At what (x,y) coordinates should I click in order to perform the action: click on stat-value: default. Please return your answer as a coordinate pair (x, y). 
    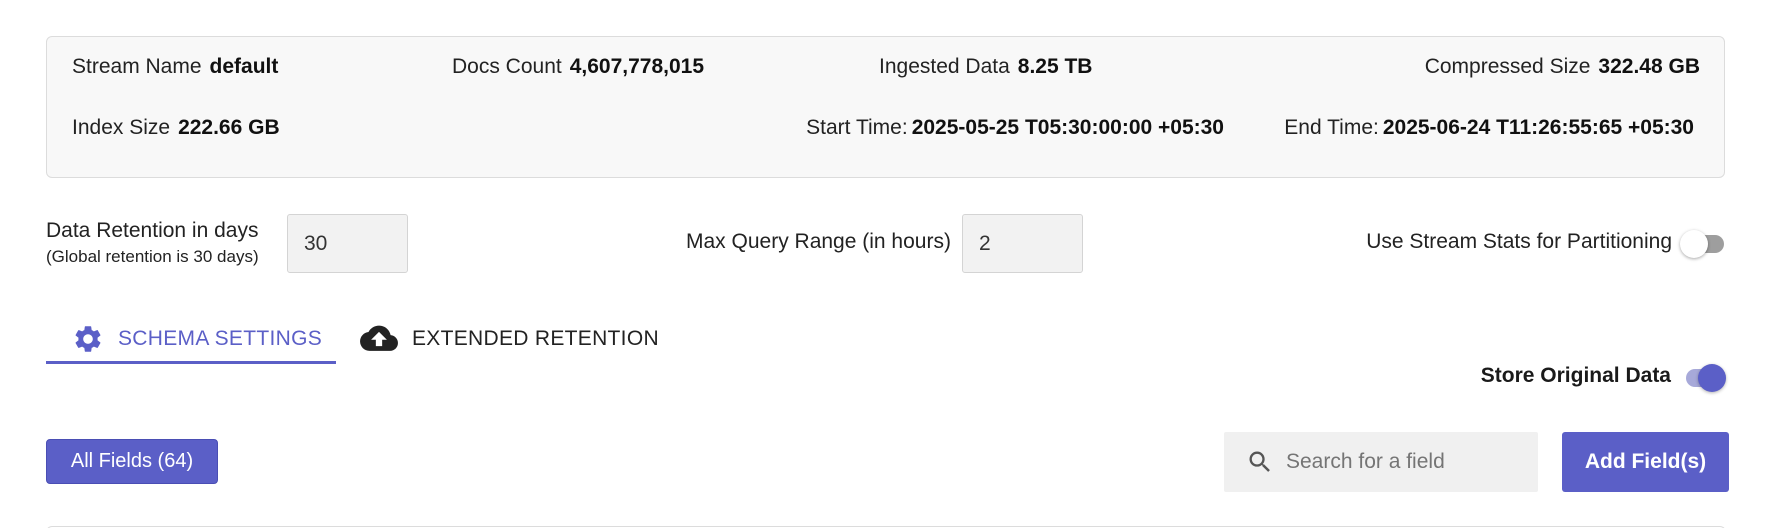
    Looking at the image, I should click on (244, 66).